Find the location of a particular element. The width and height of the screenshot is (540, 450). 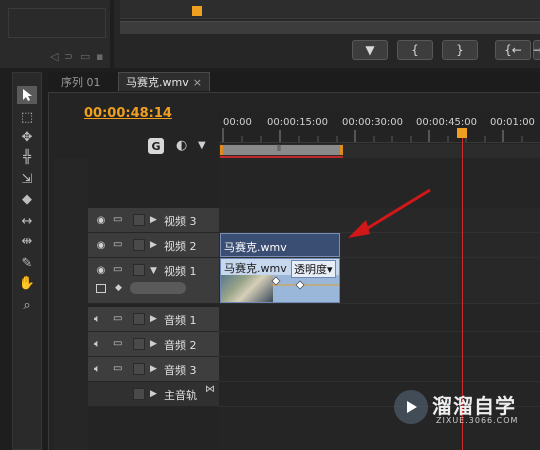

collapse-triangle-icon: ▼ is located at coordinates (153, 271).